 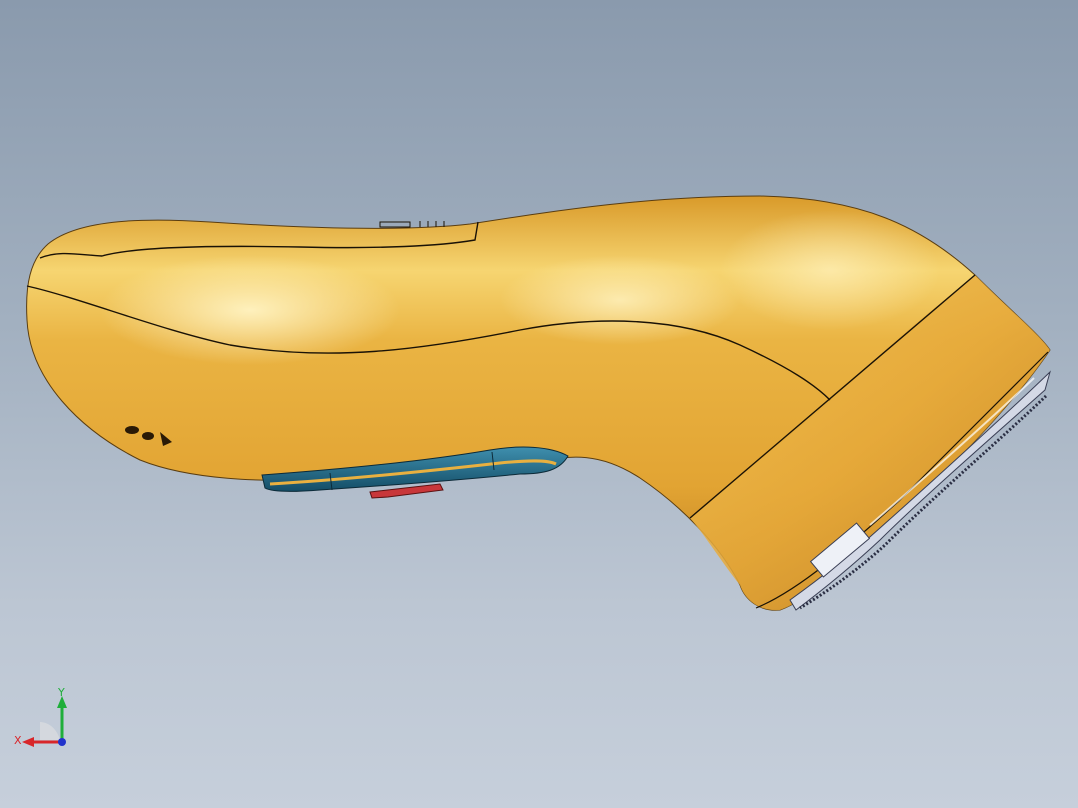 What do you see at coordinates (412, 224) in the screenshot?
I see `vent-slots` at bounding box center [412, 224].